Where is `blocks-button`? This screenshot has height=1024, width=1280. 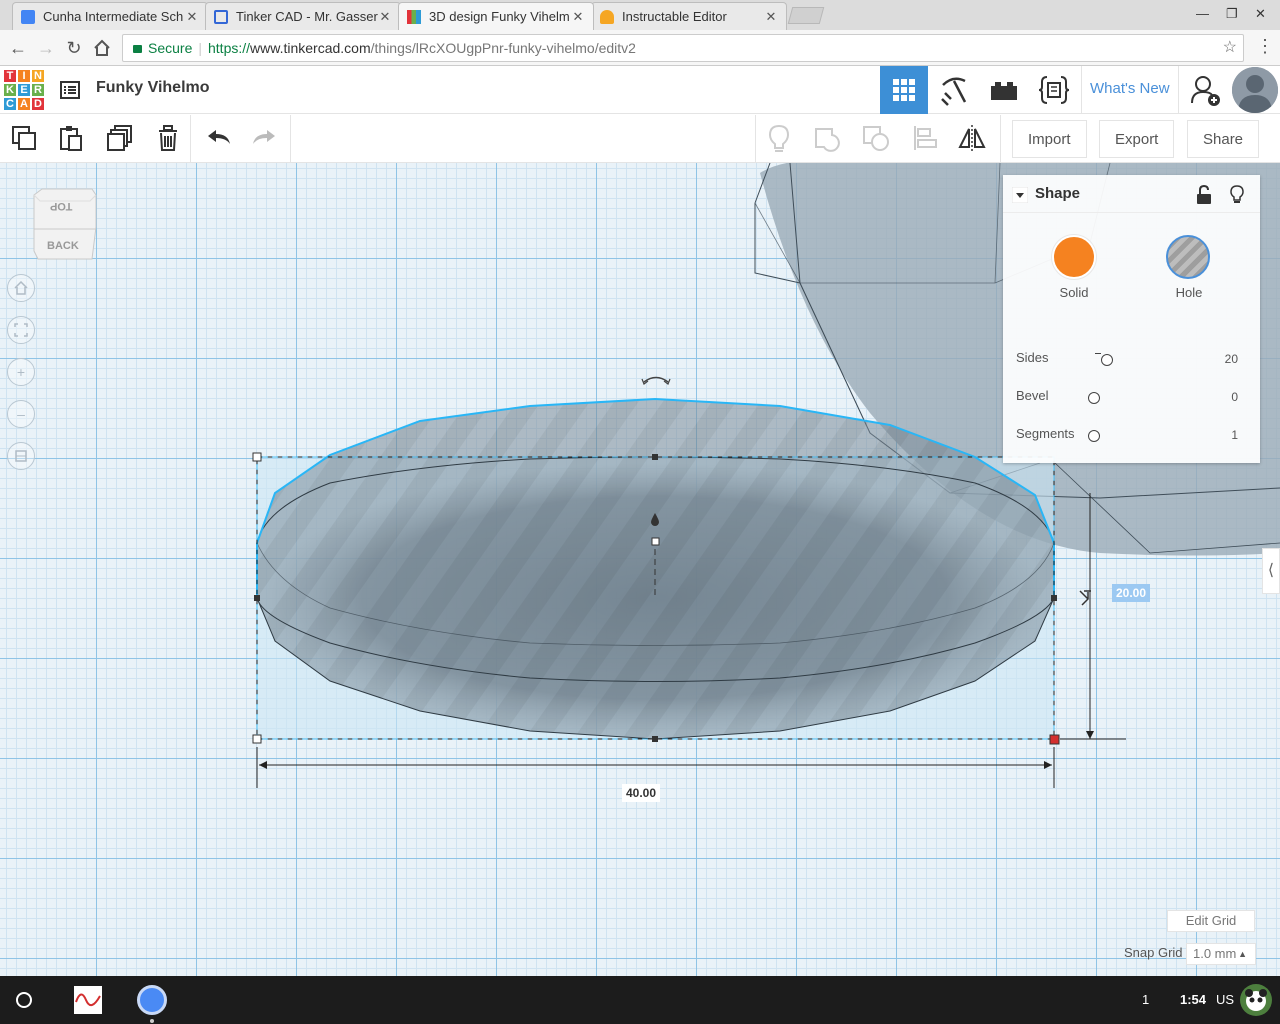 blocks-button is located at coordinates (954, 90).